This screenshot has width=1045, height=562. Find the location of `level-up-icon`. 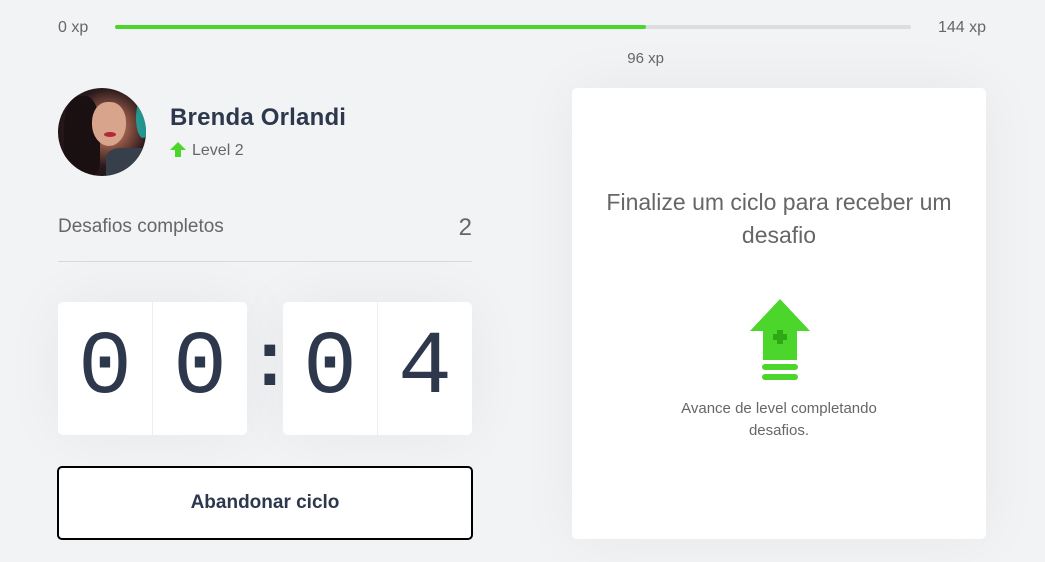

level-up-icon is located at coordinates (780, 339).